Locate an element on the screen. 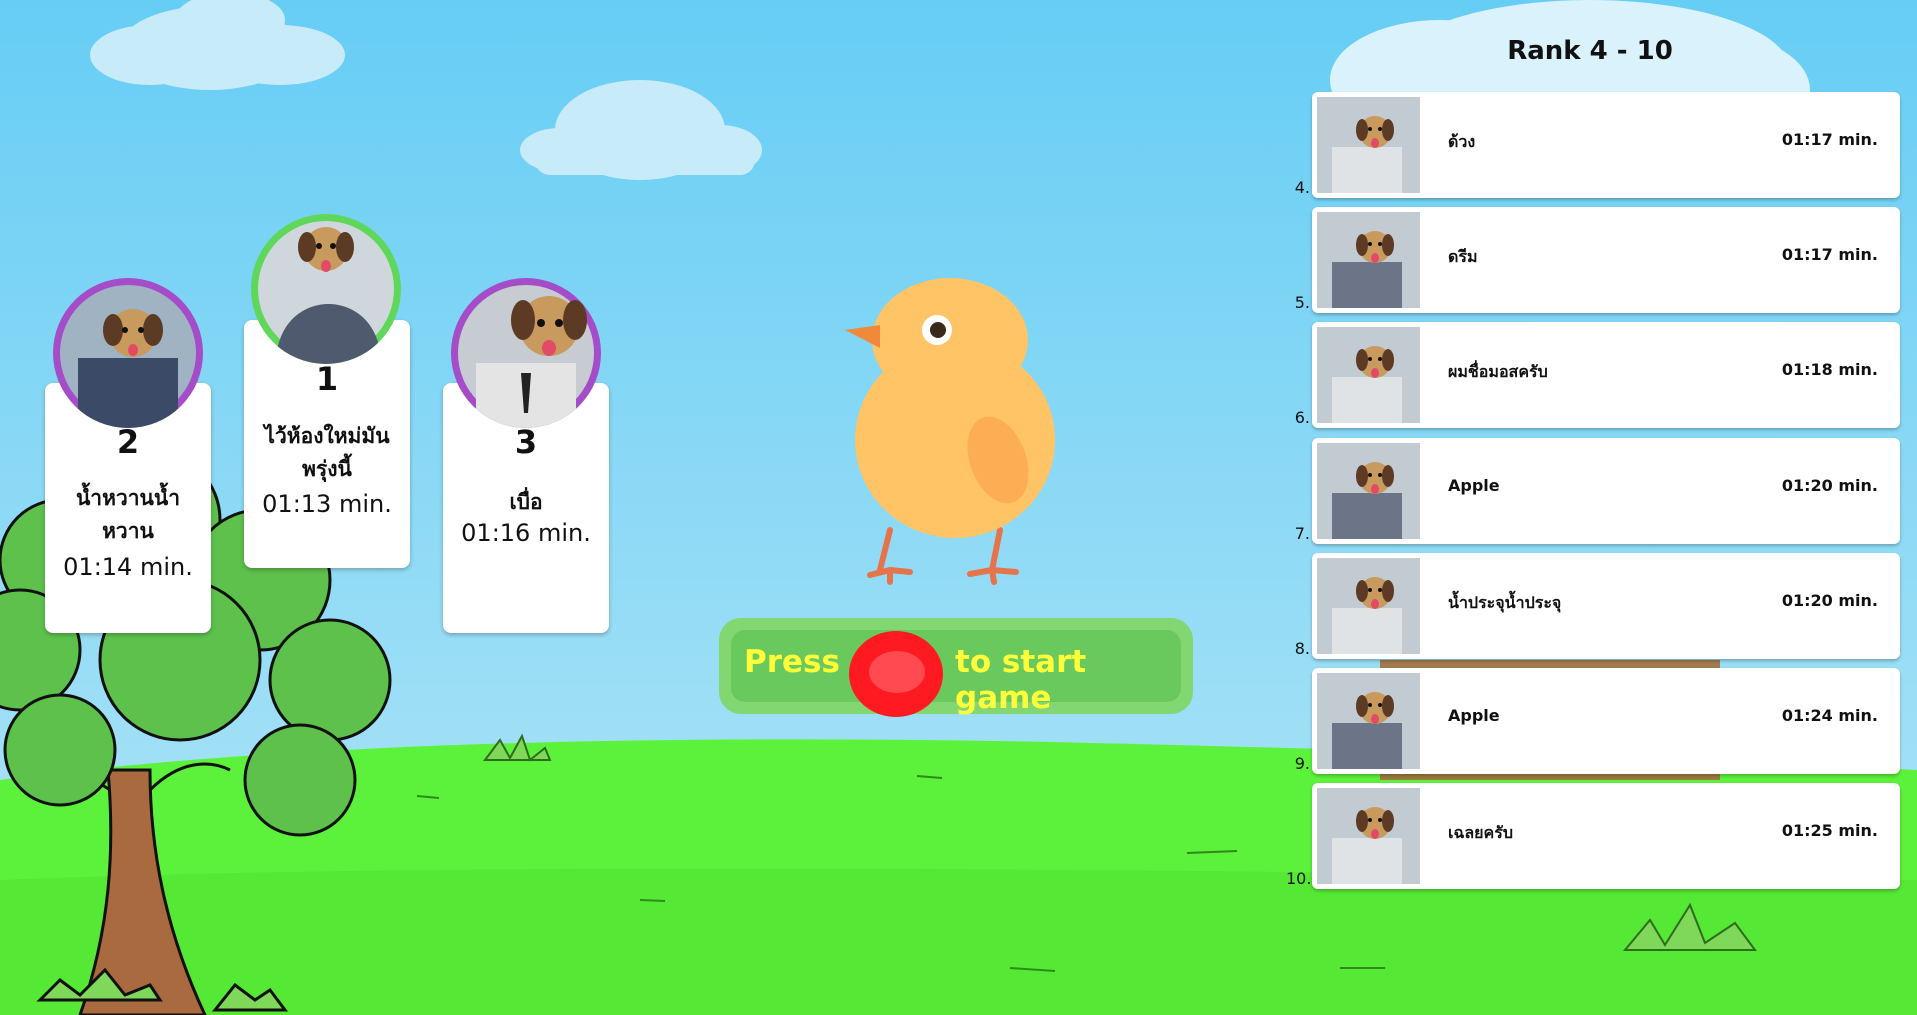  rank-index: 4. is located at coordinates (1302, 187).